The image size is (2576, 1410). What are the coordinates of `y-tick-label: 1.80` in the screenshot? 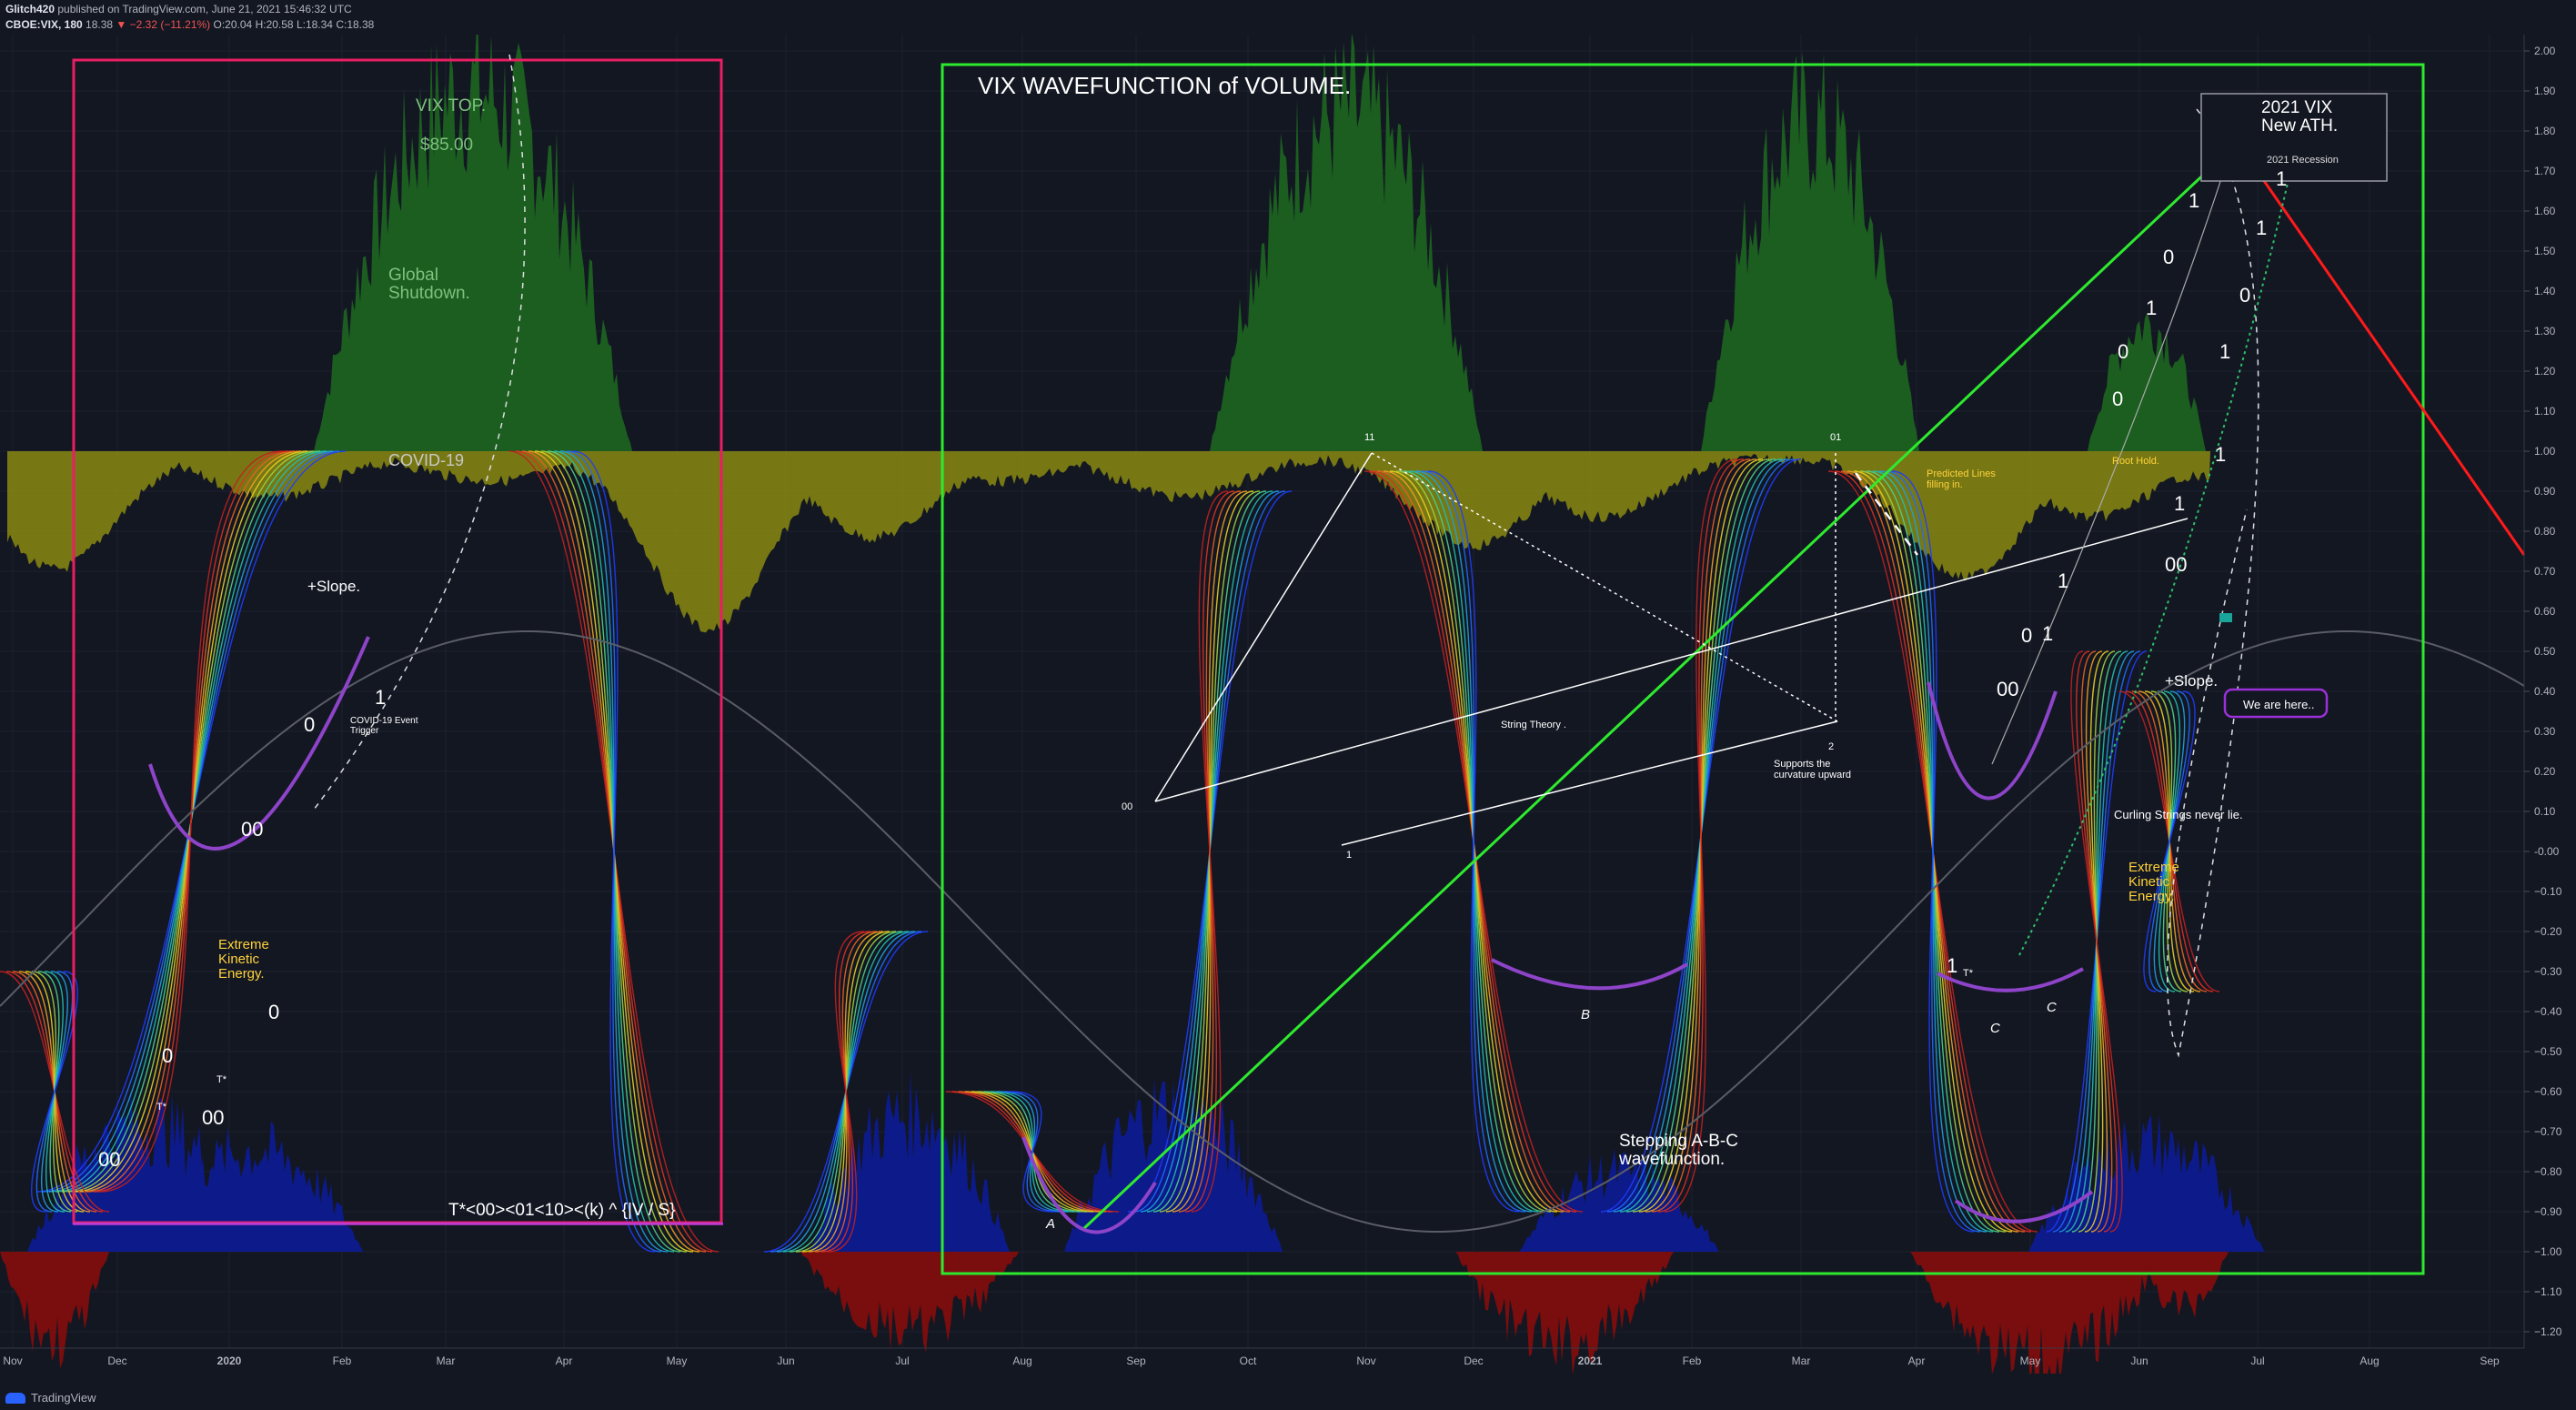 It's located at (2545, 131).